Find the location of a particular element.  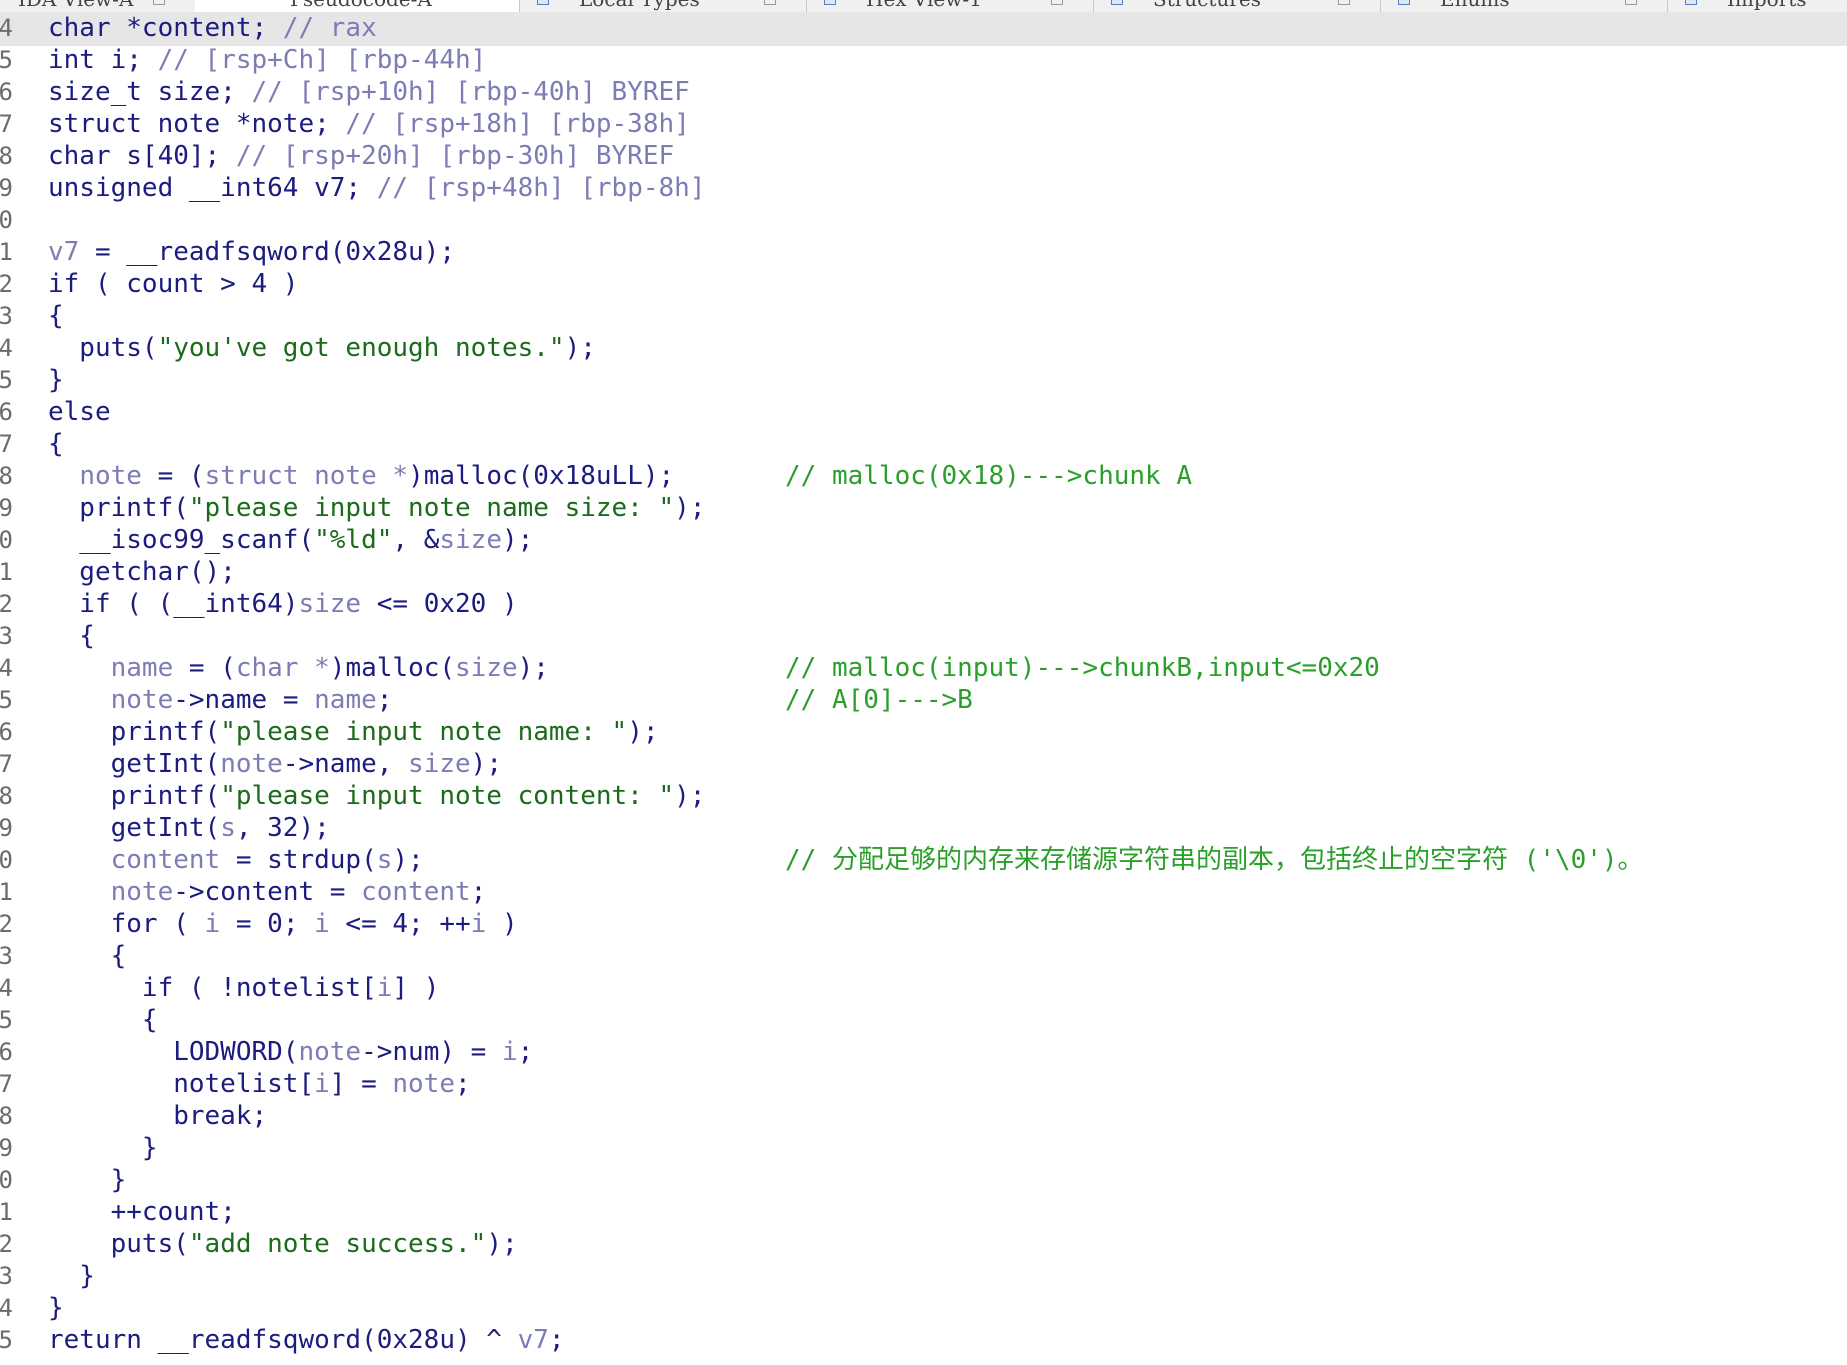

tab-label: Enums is located at coordinates (1475, 5).